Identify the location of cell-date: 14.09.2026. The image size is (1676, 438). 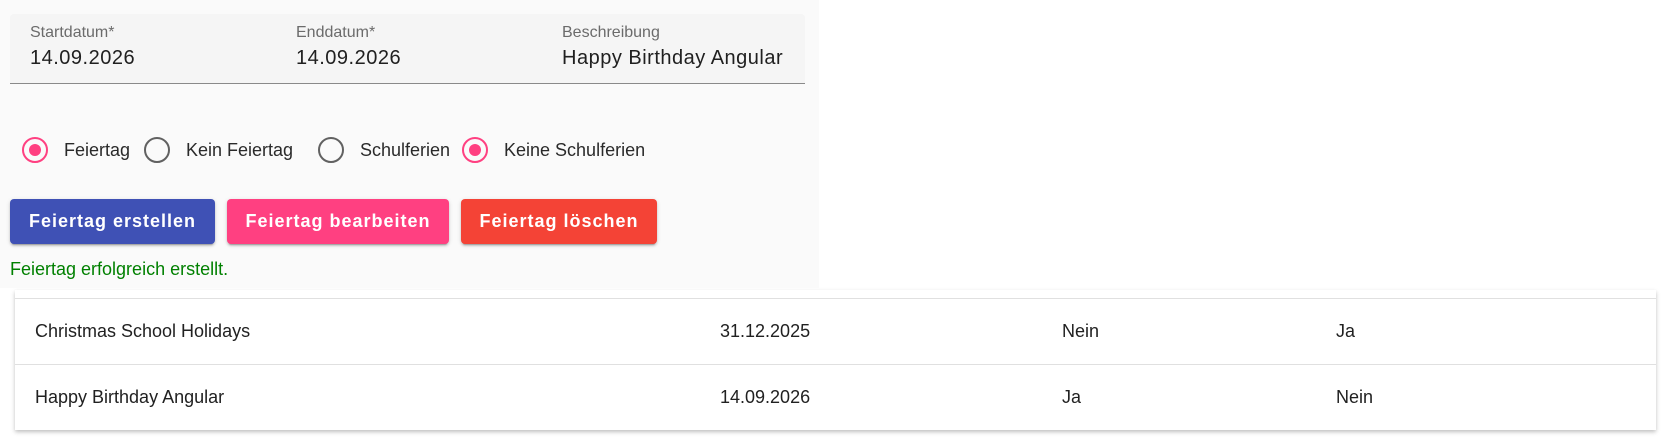
(765, 397).